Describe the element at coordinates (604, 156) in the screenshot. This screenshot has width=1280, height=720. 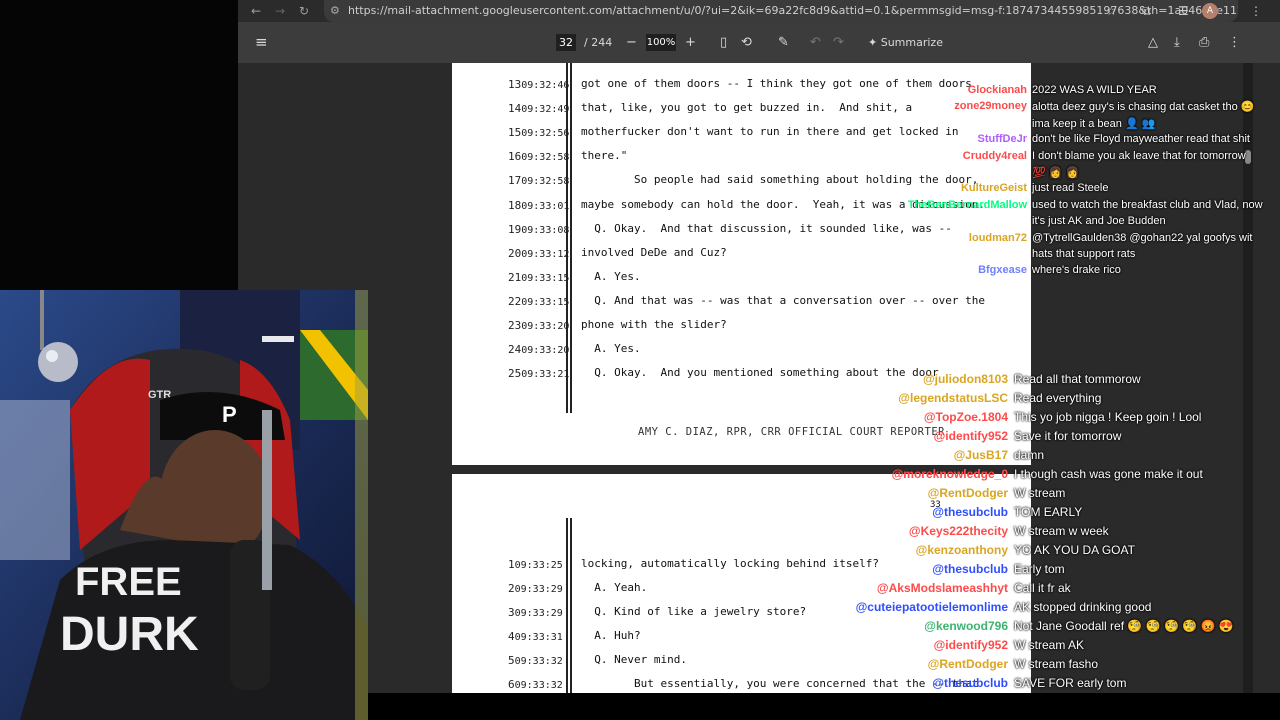
I see `transcript-line: there."` at that location.